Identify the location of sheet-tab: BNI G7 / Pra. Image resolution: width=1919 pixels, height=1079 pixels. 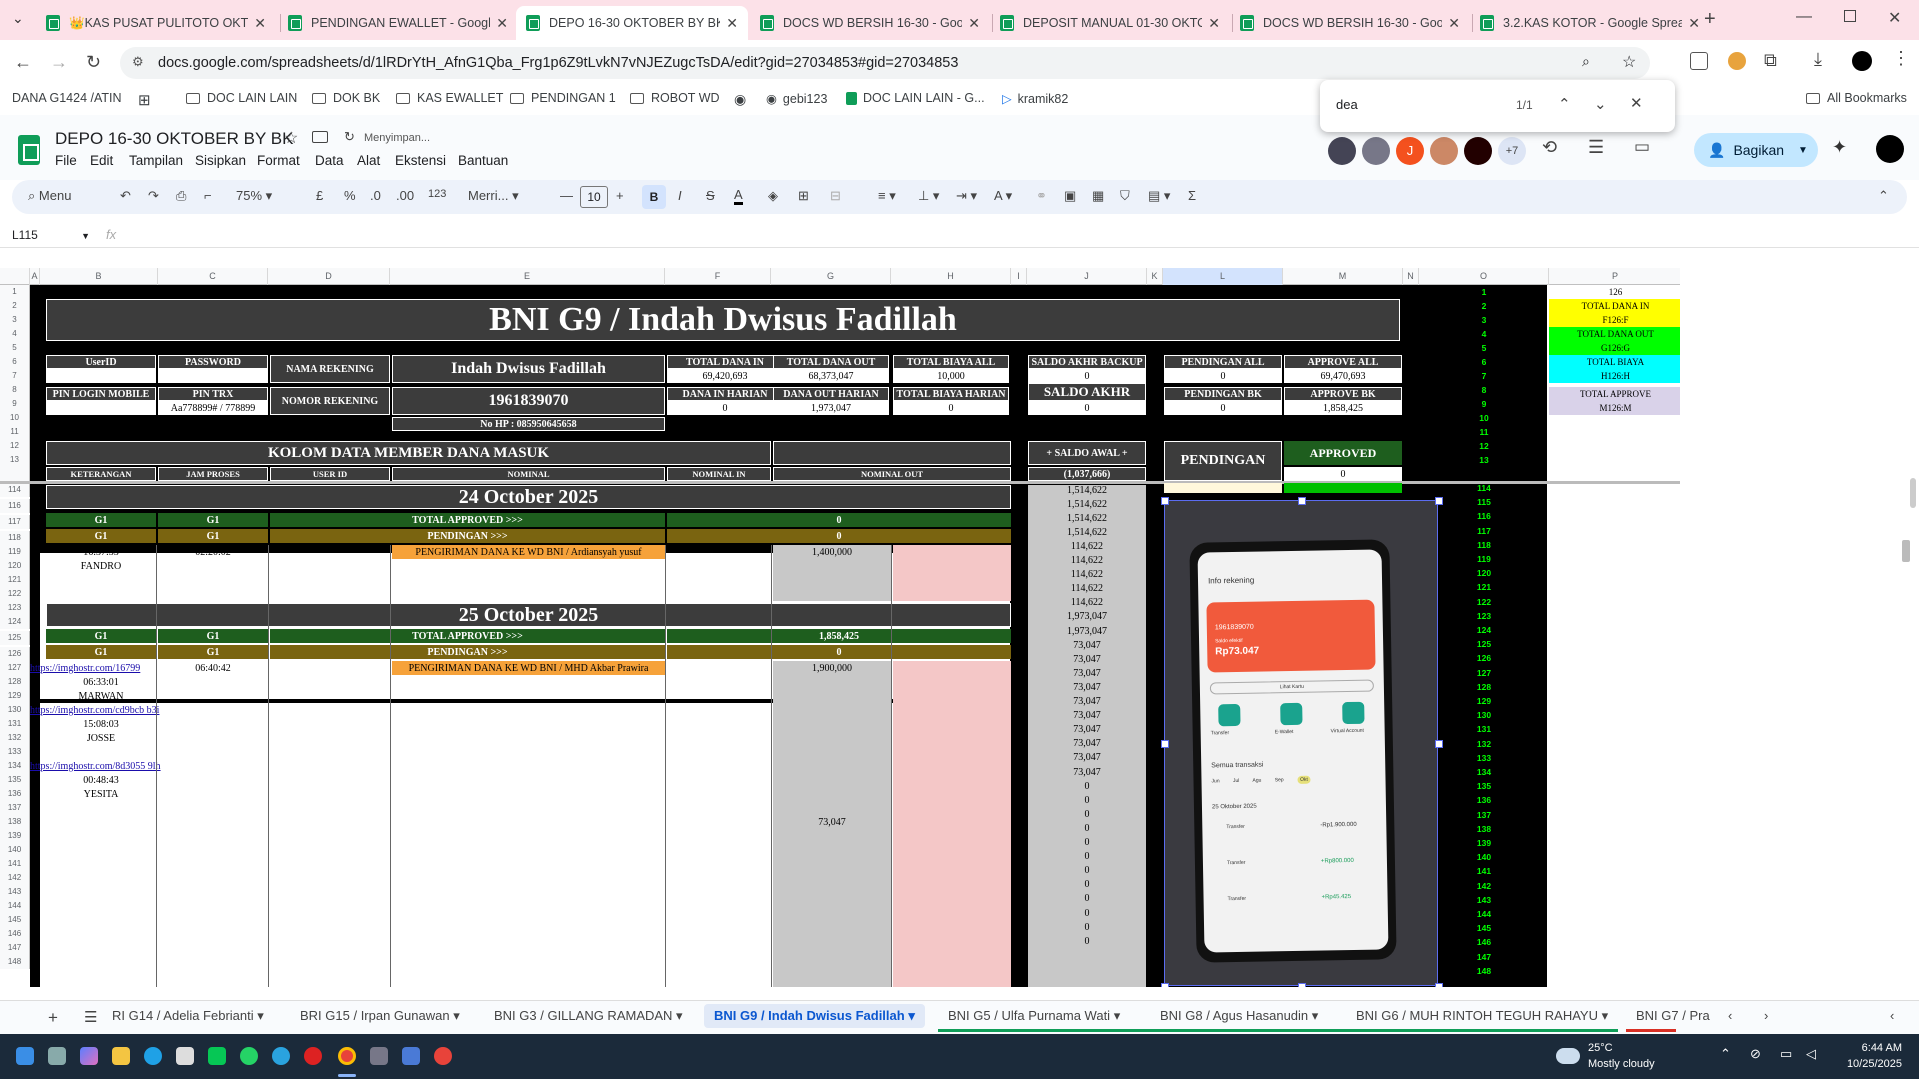
(1673, 1015).